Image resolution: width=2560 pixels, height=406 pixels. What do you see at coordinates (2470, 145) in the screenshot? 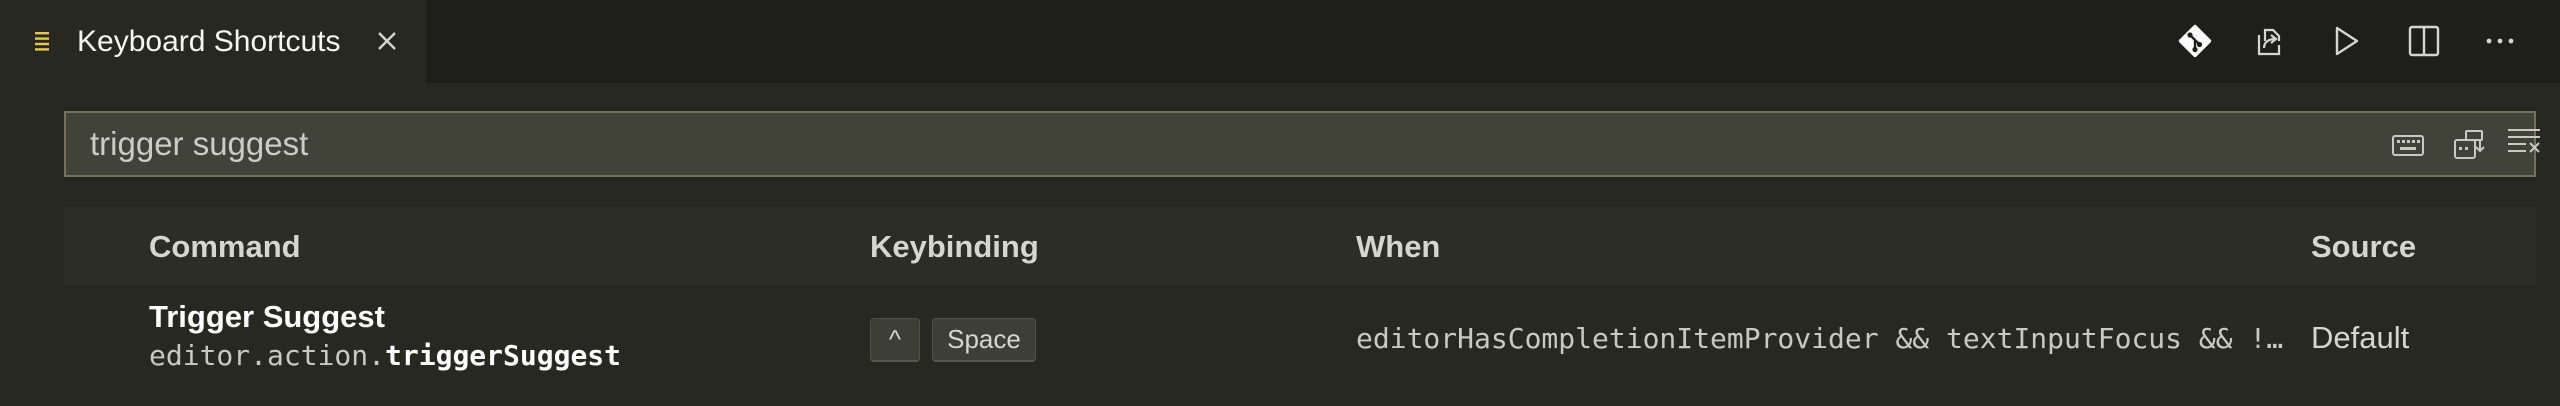
I see `sort-by-precedence-icon` at bounding box center [2470, 145].